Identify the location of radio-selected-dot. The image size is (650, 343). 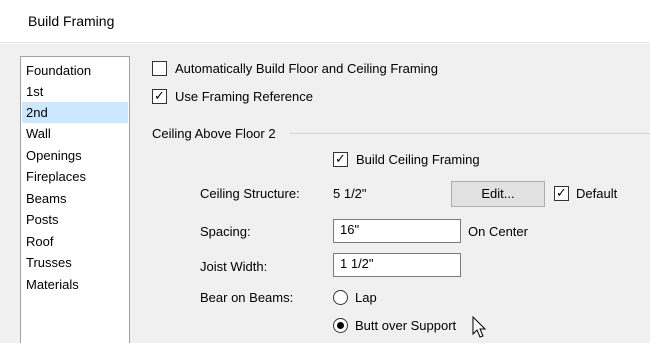
(340, 325).